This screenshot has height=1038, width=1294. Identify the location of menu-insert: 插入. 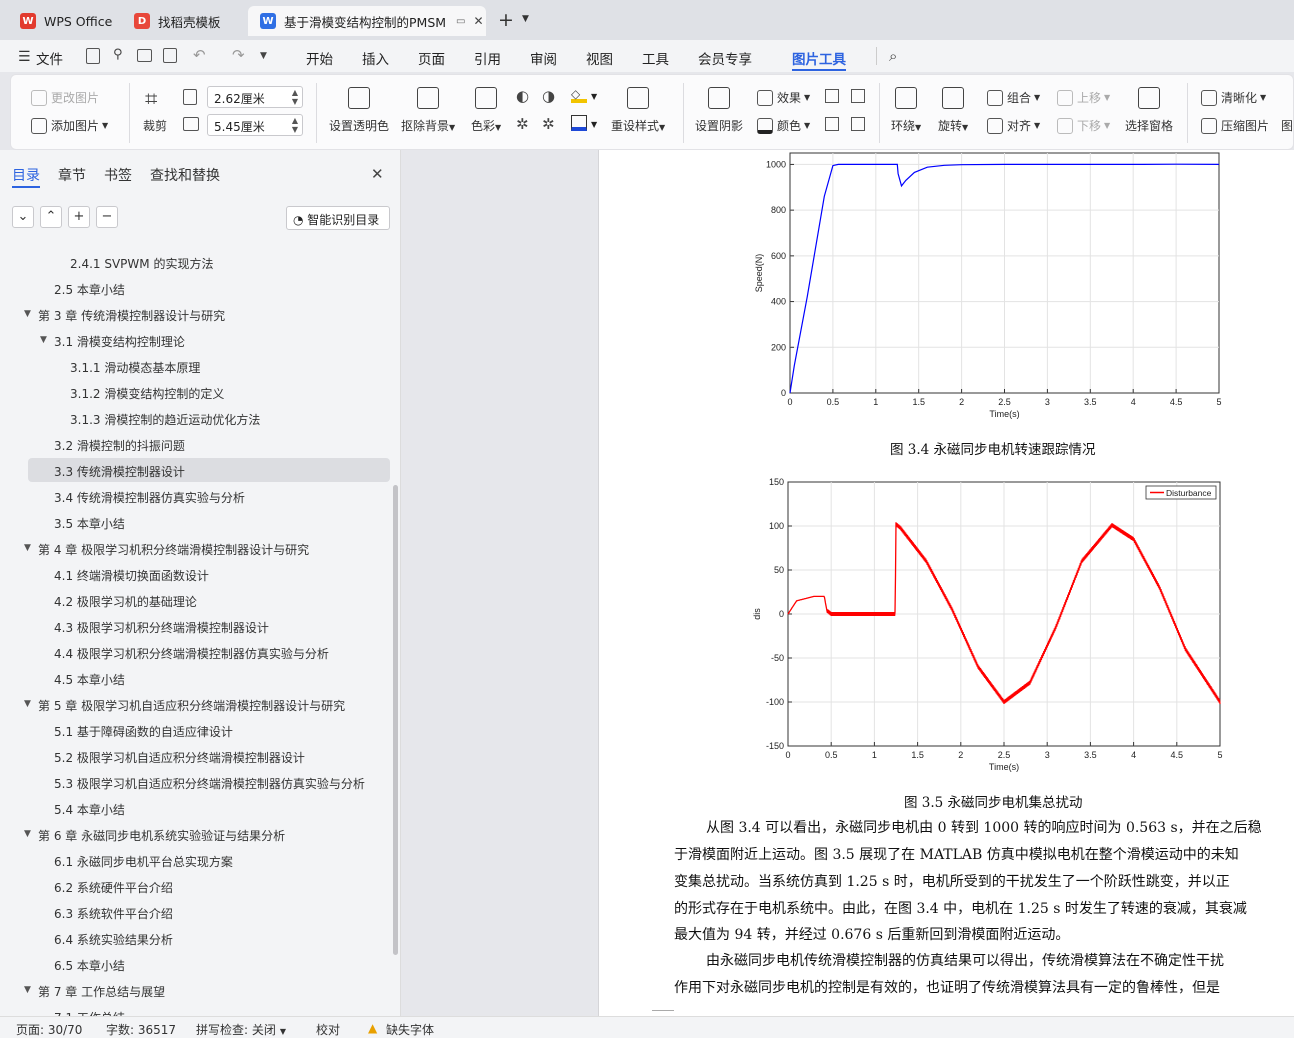
(375, 58).